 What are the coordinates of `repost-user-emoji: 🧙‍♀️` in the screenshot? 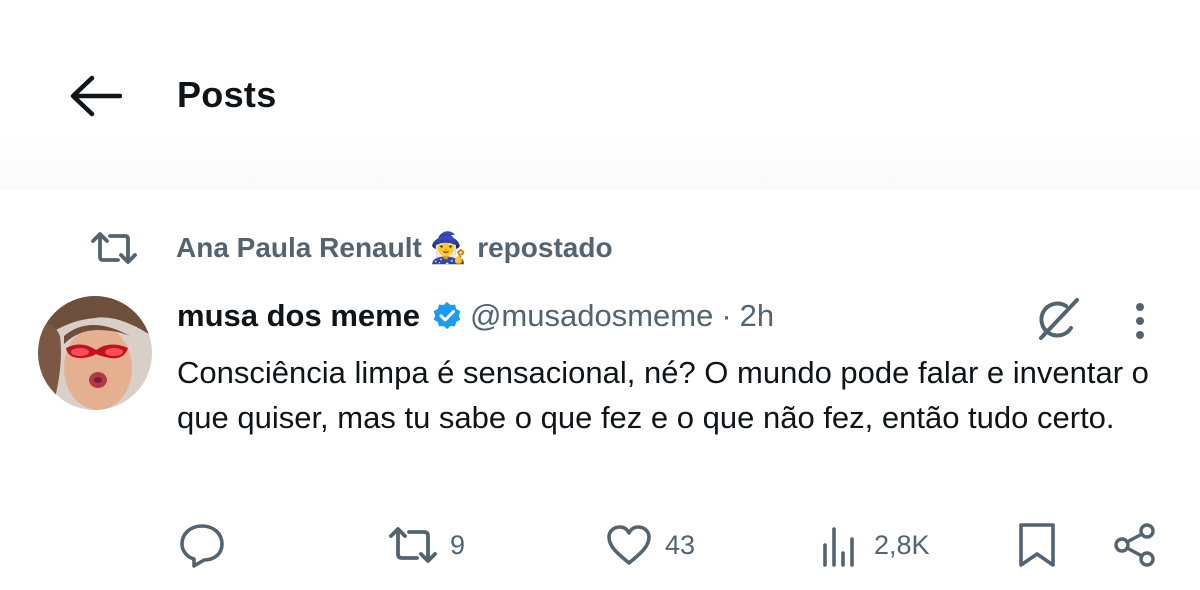 It's located at (448, 248).